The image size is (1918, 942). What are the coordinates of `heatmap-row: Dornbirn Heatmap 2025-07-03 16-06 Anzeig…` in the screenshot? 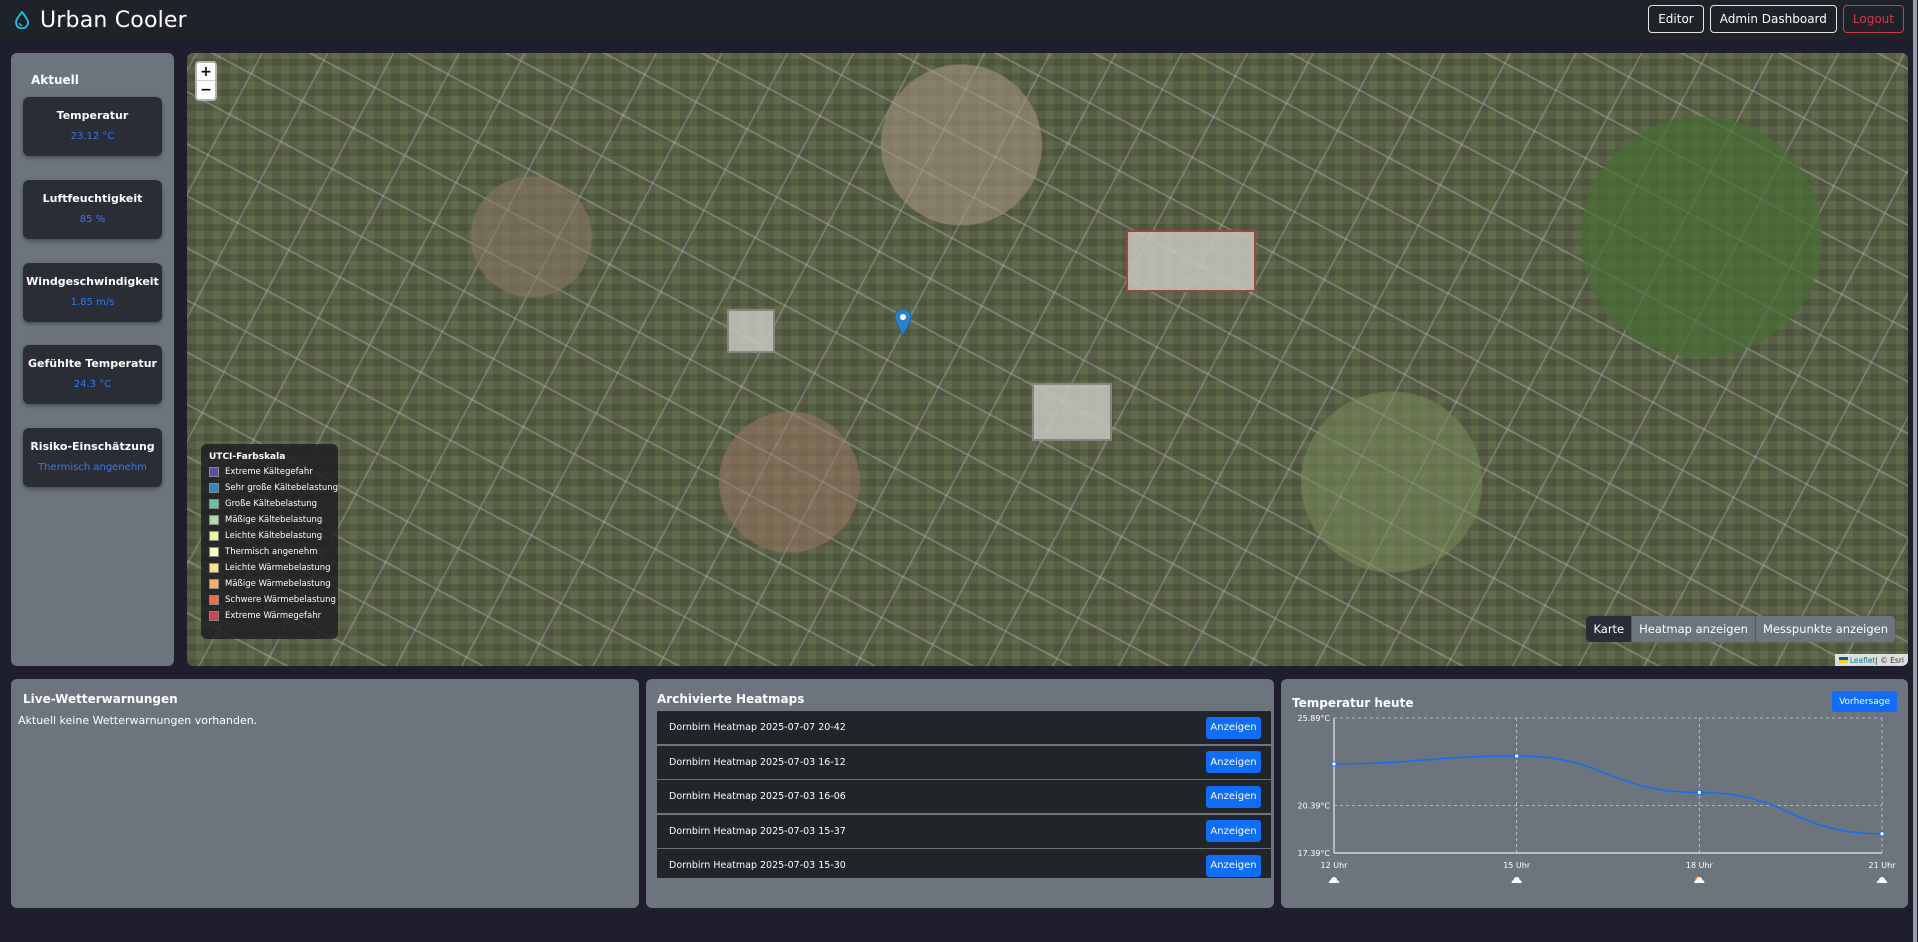 It's located at (964, 797).